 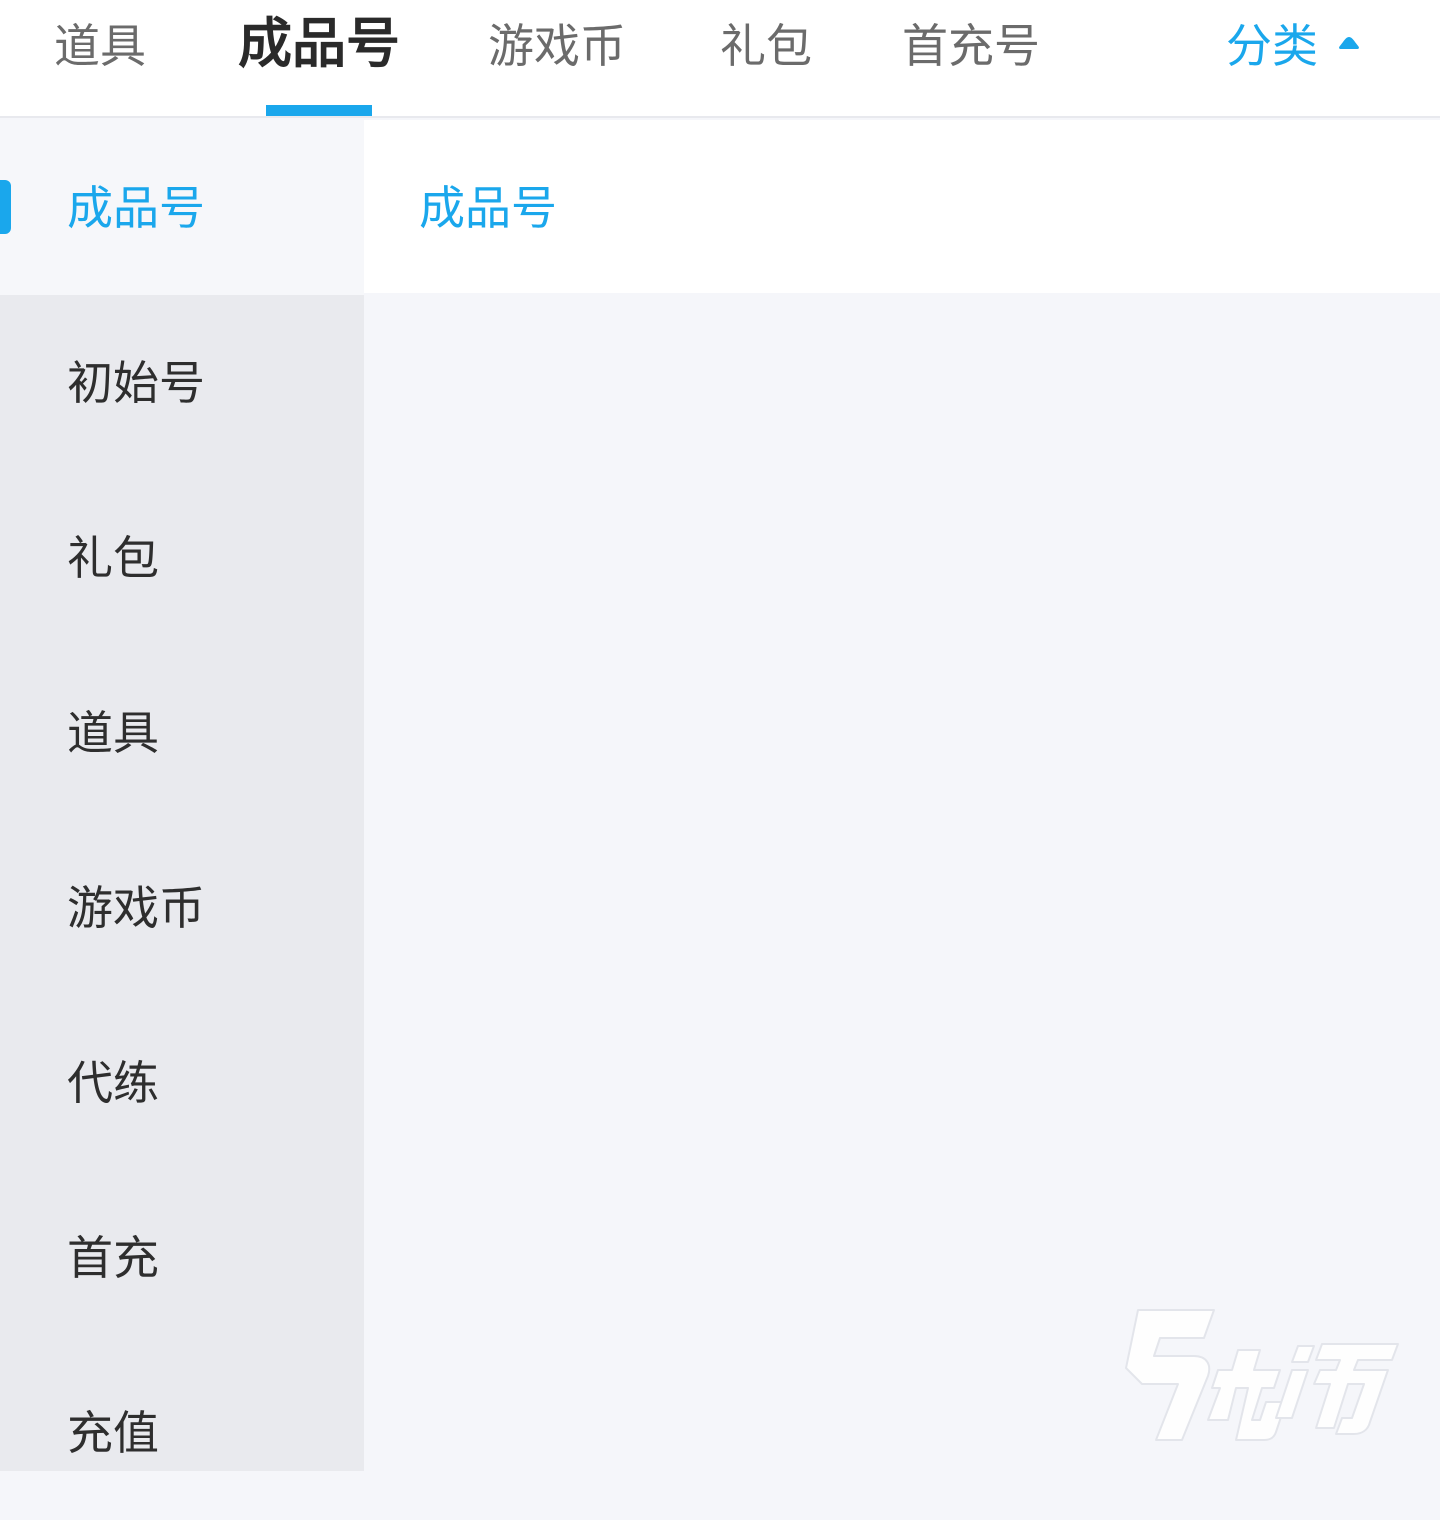 What do you see at coordinates (488, 208) in the screenshot?
I see `content-section-title: 成品号` at bounding box center [488, 208].